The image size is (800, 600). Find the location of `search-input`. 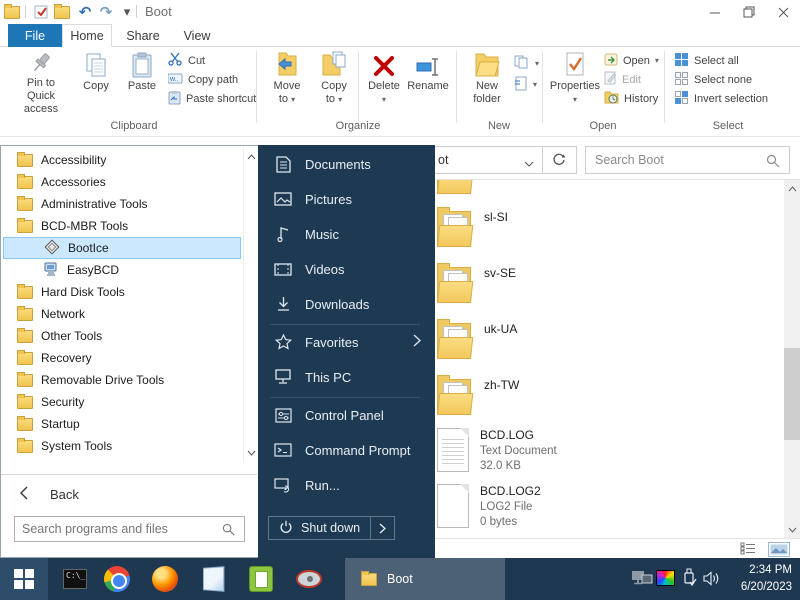

search-input is located at coordinates (675, 160).